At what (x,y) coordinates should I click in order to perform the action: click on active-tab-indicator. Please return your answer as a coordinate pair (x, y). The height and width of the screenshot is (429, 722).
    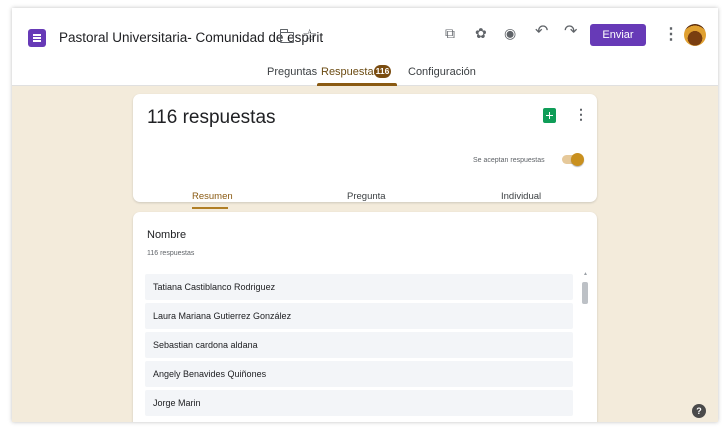
    Looking at the image, I should click on (357, 84).